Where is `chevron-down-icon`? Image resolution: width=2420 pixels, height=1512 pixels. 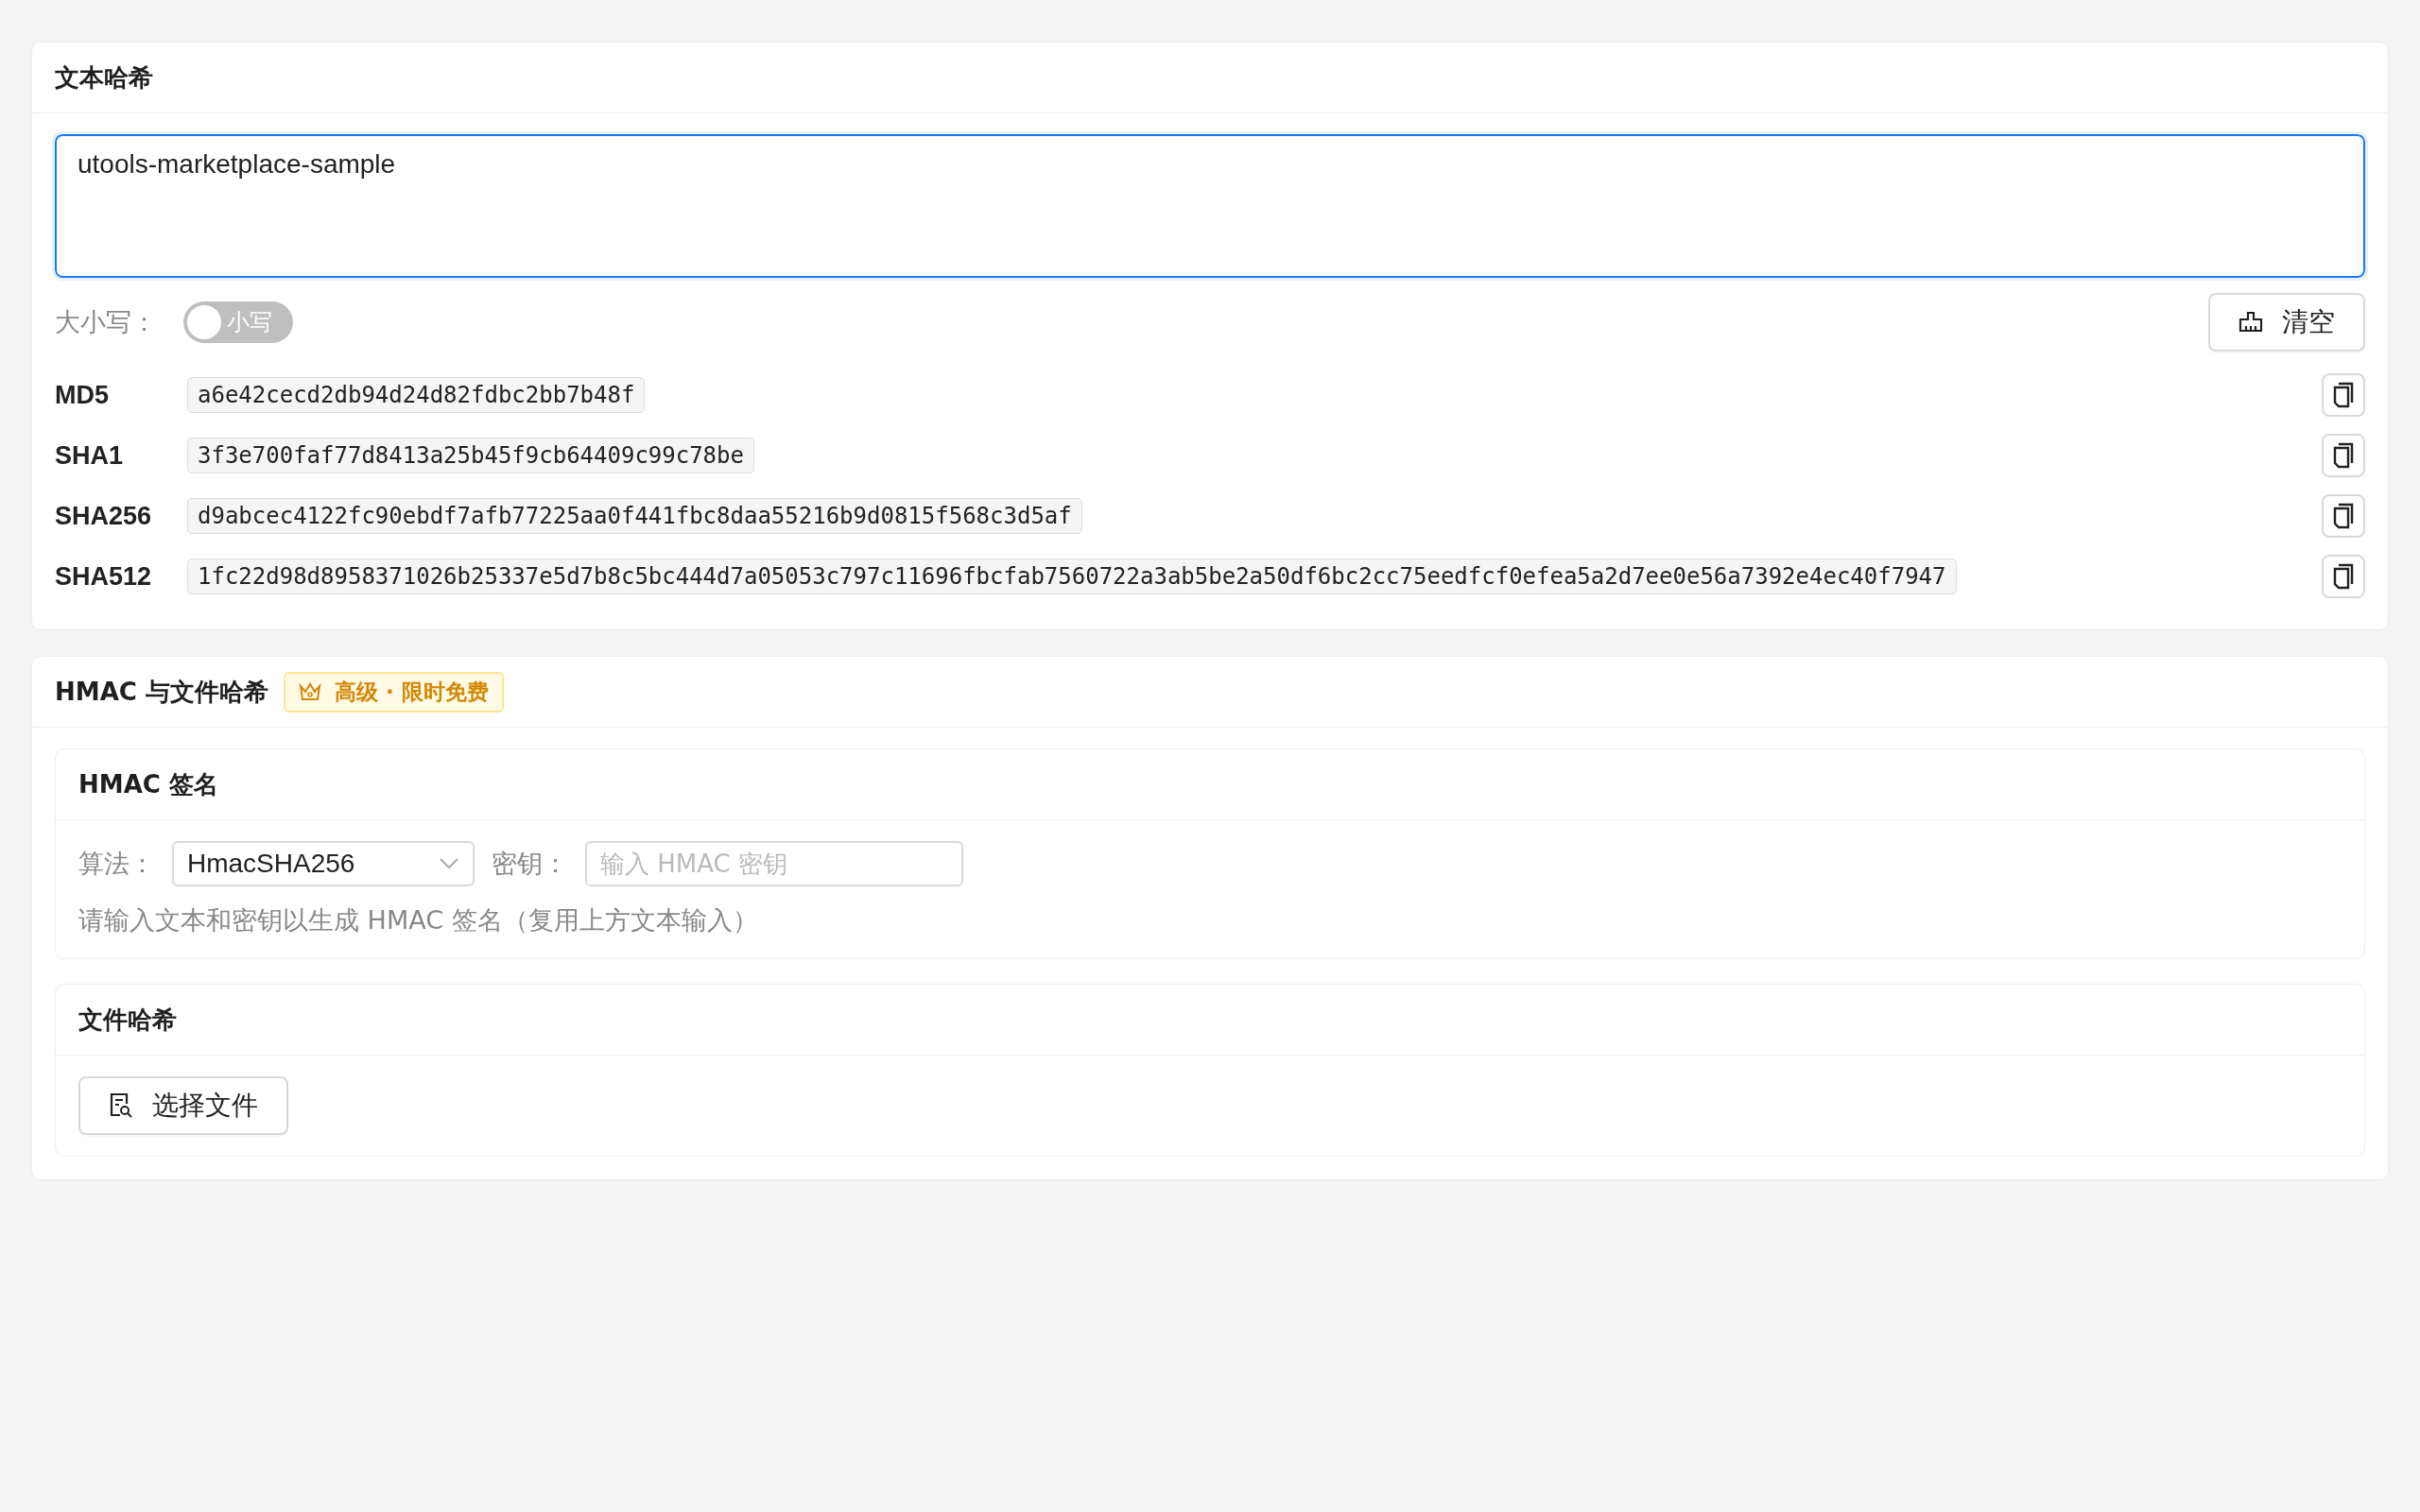
chevron-down-icon is located at coordinates (449, 863).